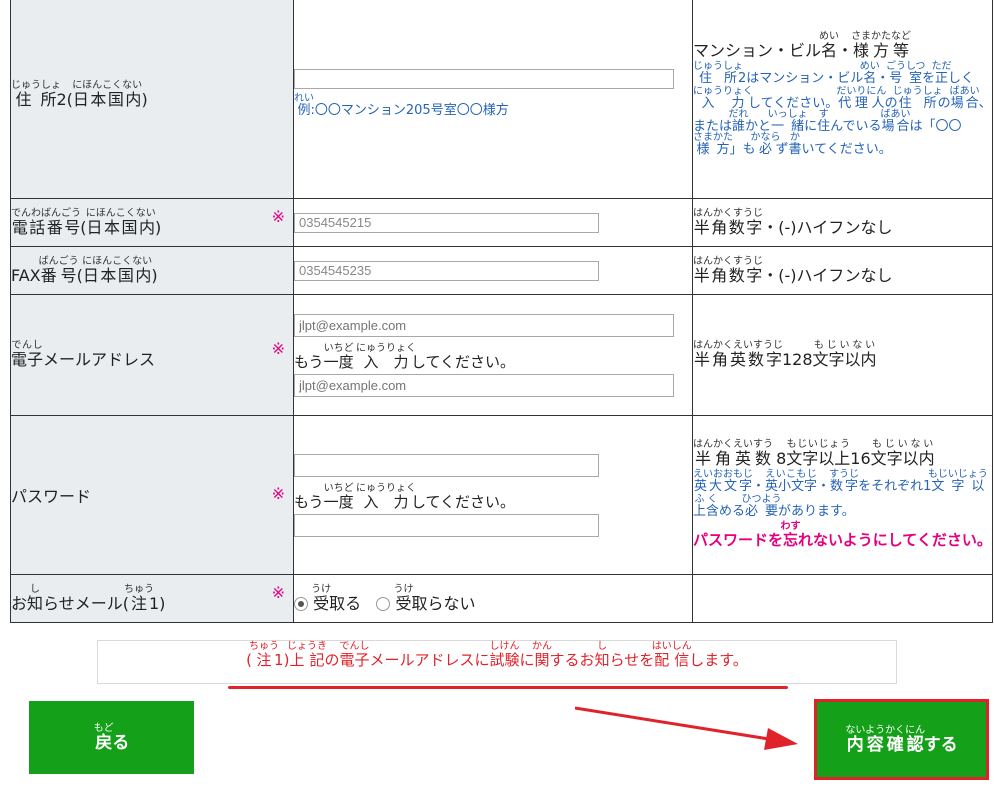  I want to click on note-cell-phone: 半角数字はんかくすうじ・(-)ハイフンなし, so click(842, 222).